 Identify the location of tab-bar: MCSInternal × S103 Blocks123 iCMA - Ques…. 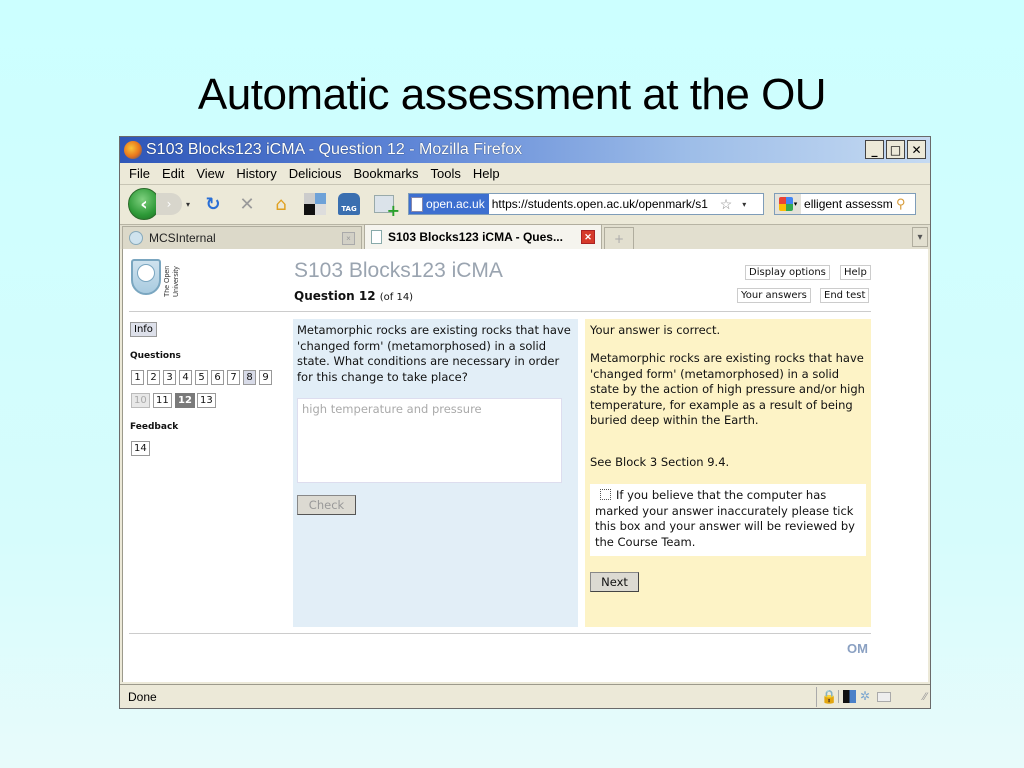
(525, 236).